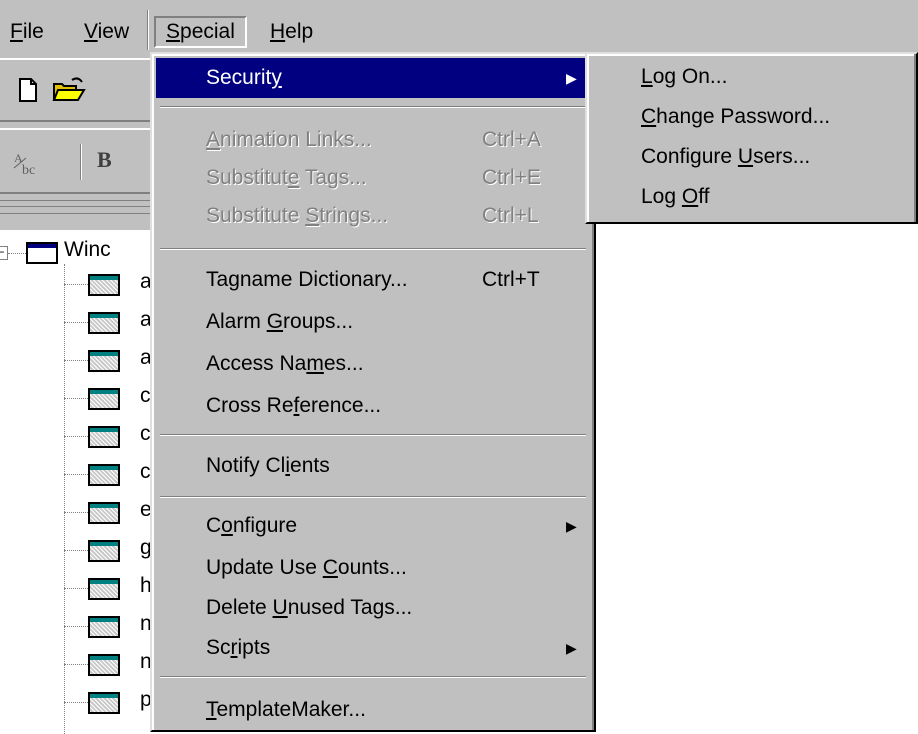 This screenshot has height=734, width=918. Describe the element at coordinates (238, 647) in the screenshot. I see `menu-item-scripts-label: Scripts` at that location.